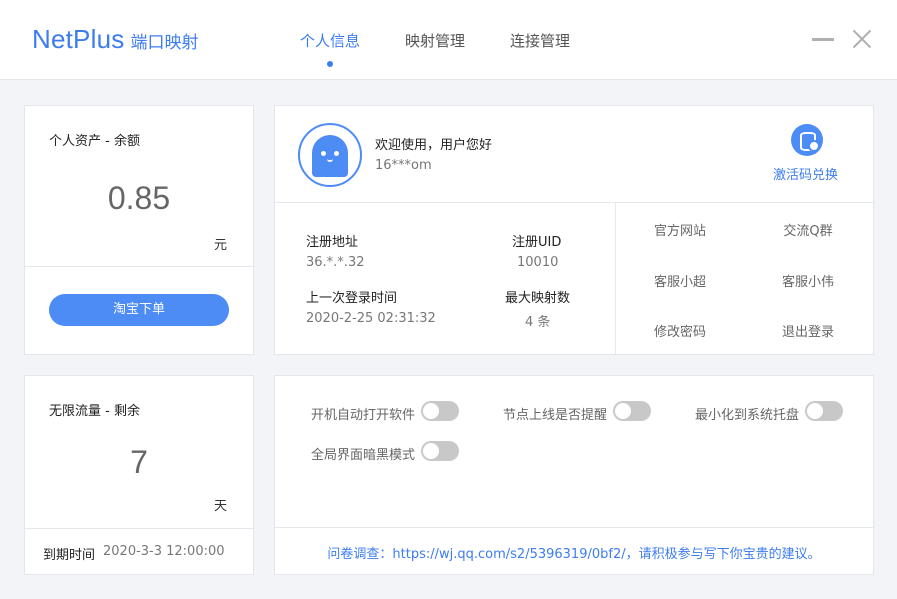 The width and height of the screenshot is (897, 599). Describe the element at coordinates (808, 280) in the screenshot. I see `support-xiaowei-link: 客服小伟` at that location.